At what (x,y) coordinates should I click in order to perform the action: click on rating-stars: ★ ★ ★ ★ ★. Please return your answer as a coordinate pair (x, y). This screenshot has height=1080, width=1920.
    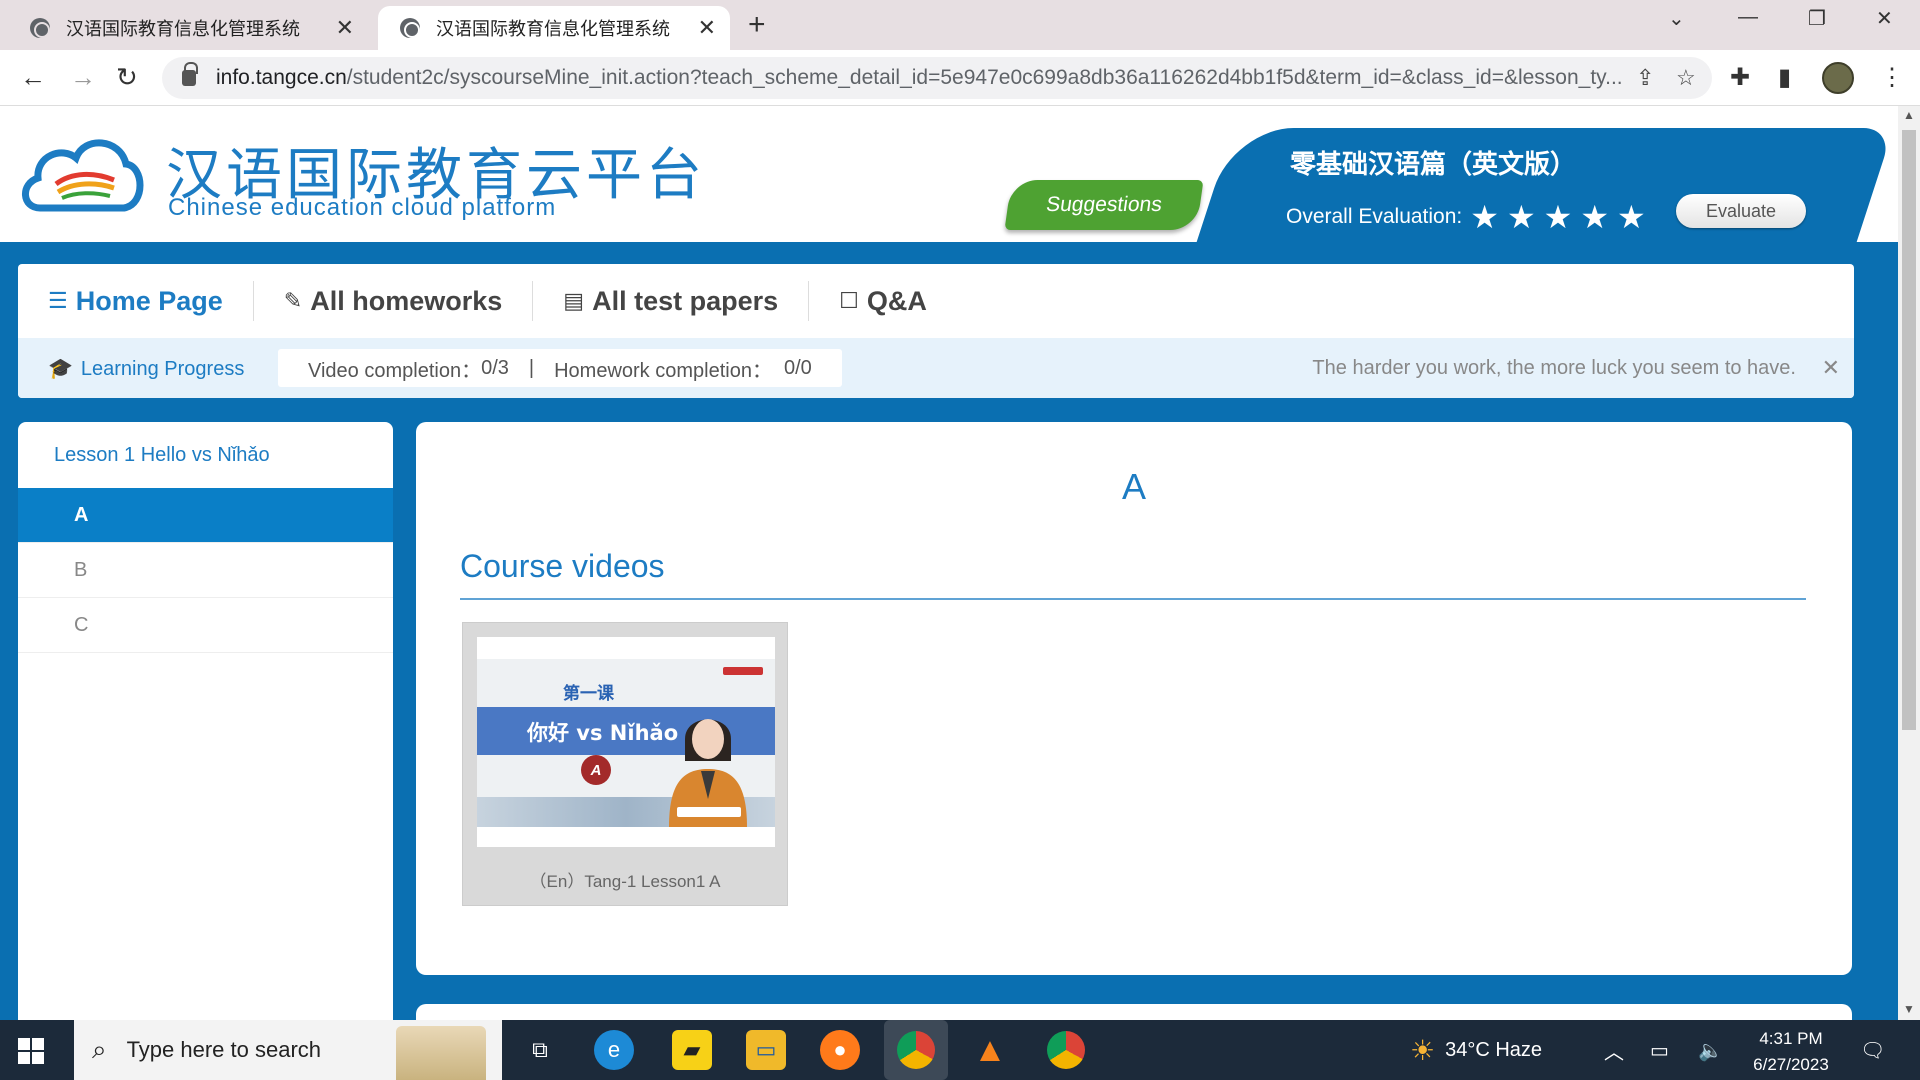
    Looking at the image, I should click on (1553, 217).